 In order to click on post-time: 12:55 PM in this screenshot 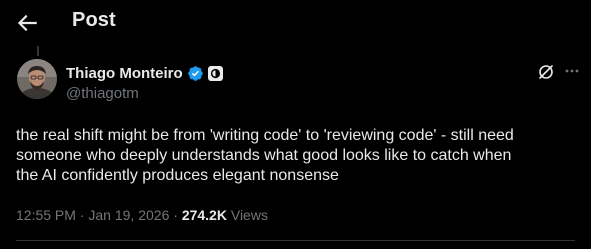, I will do `click(46, 215)`.